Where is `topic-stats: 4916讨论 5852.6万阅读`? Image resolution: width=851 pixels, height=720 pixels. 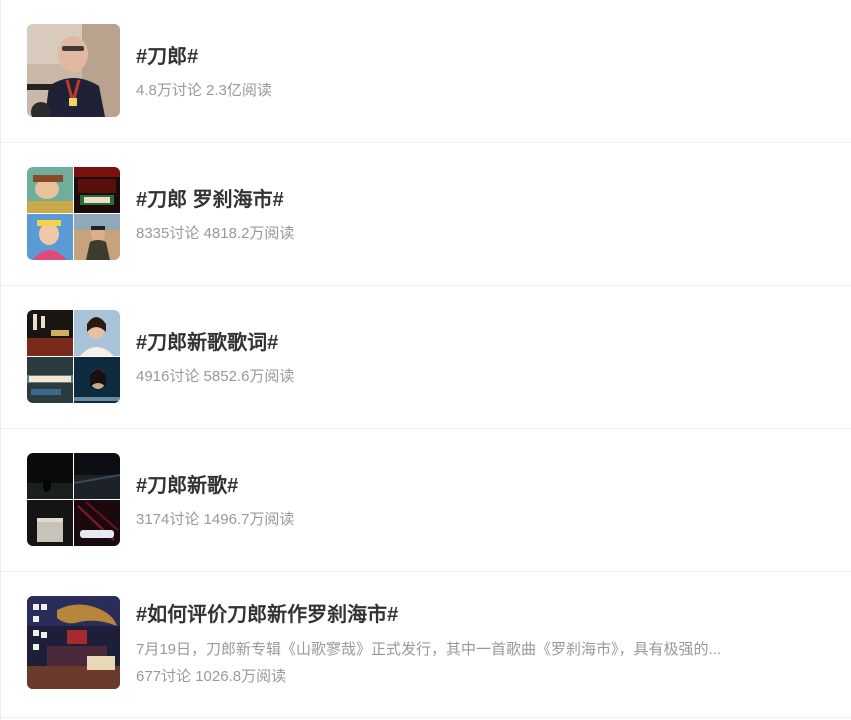
topic-stats: 4916讨论 5852.6万阅读 is located at coordinates (215, 376).